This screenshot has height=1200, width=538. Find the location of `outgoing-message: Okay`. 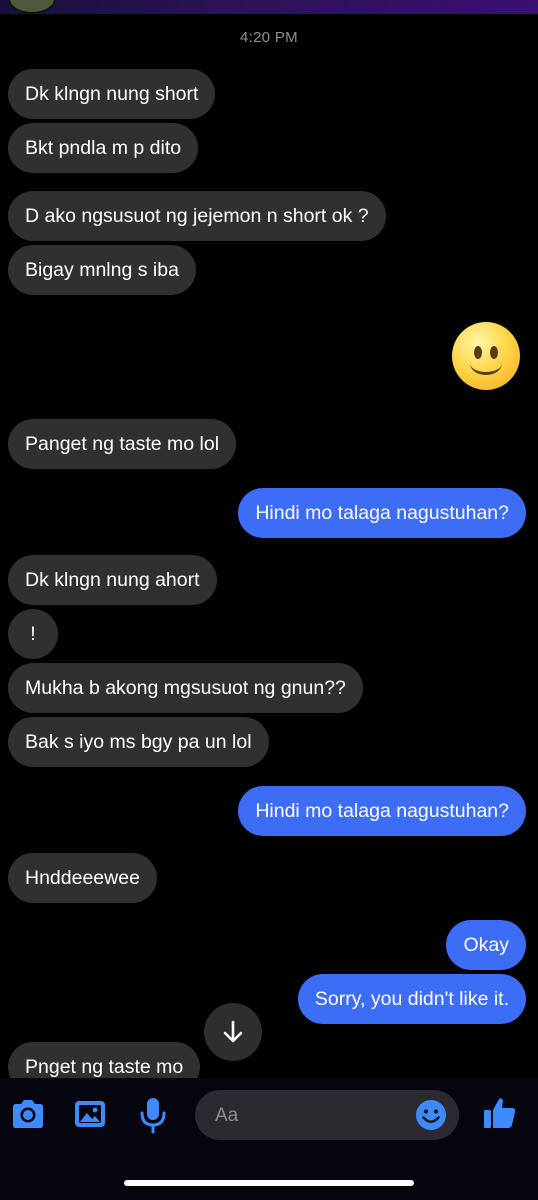

outgoing-message: Okay is located at coordinates (486, 945).